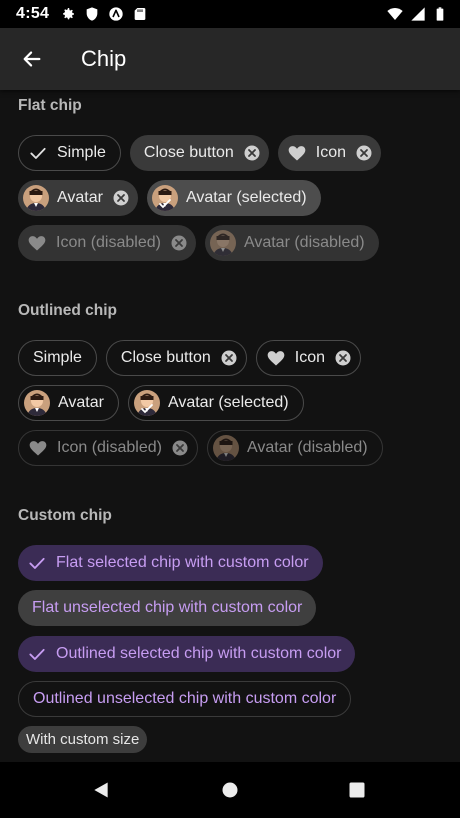 Image resolution: width=460 pixels, height=818 pixels. I want to click on triangle-back-icon, so click(101, 790).